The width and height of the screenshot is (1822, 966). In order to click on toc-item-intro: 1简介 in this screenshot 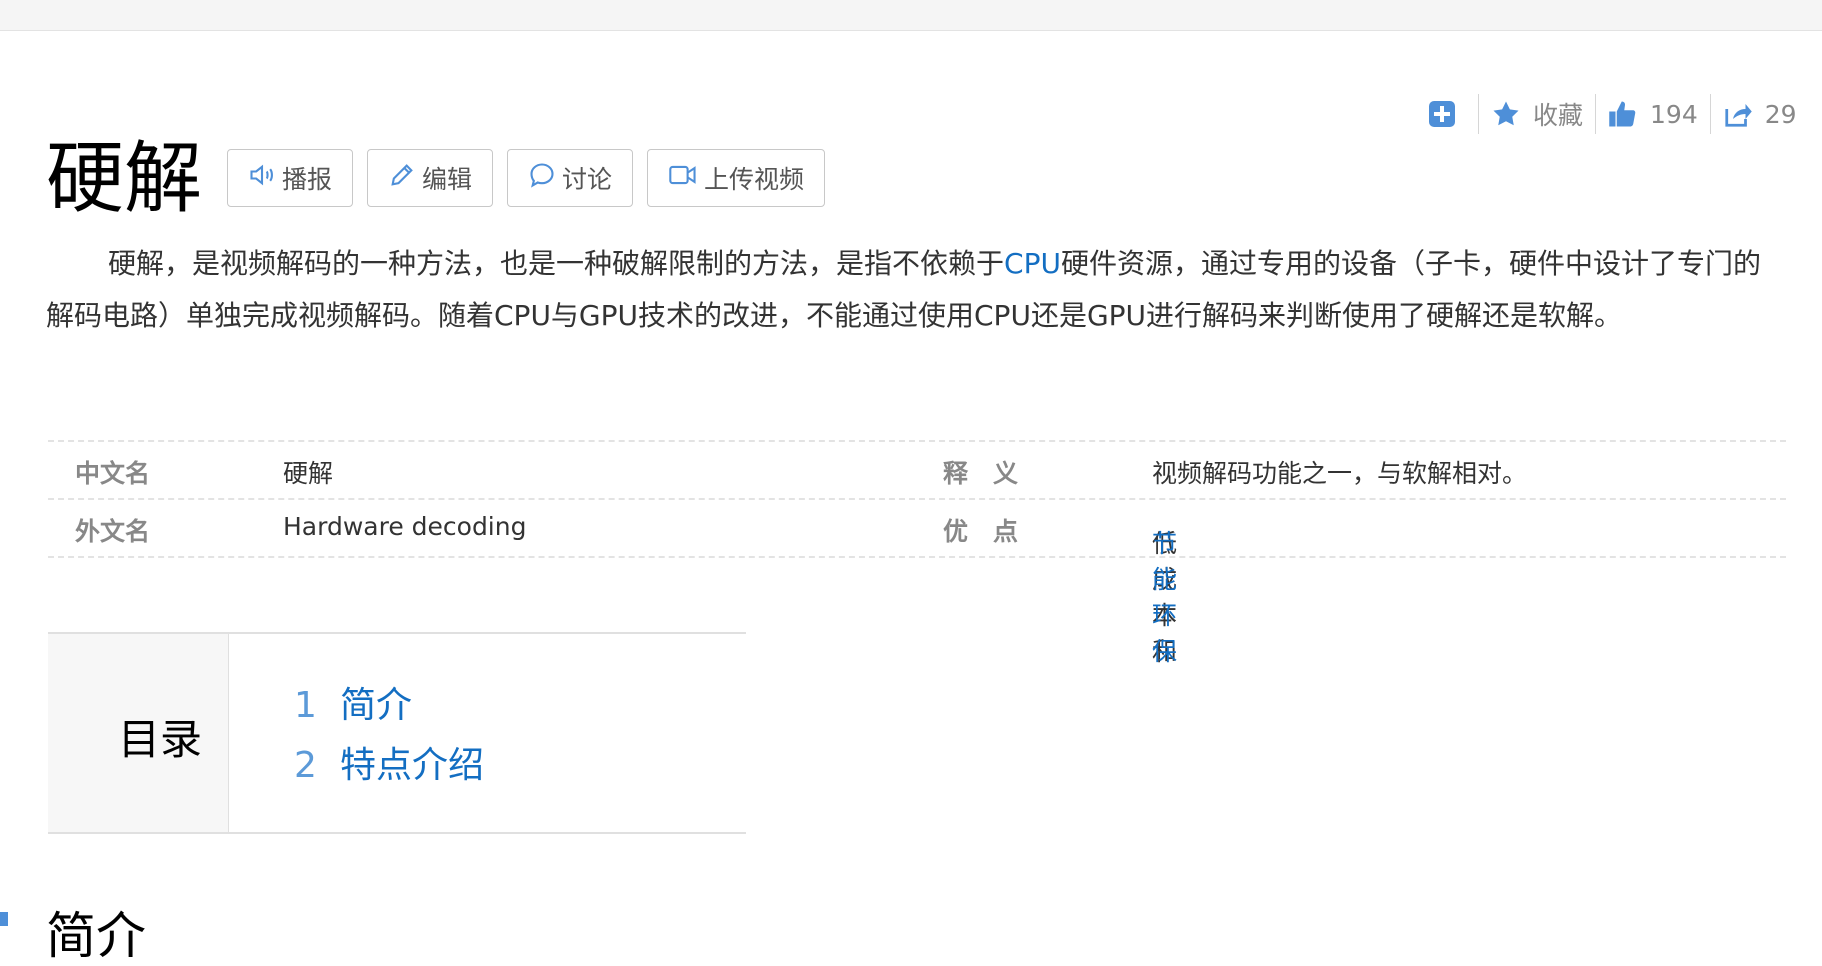, I will do `click(353, 702)`.